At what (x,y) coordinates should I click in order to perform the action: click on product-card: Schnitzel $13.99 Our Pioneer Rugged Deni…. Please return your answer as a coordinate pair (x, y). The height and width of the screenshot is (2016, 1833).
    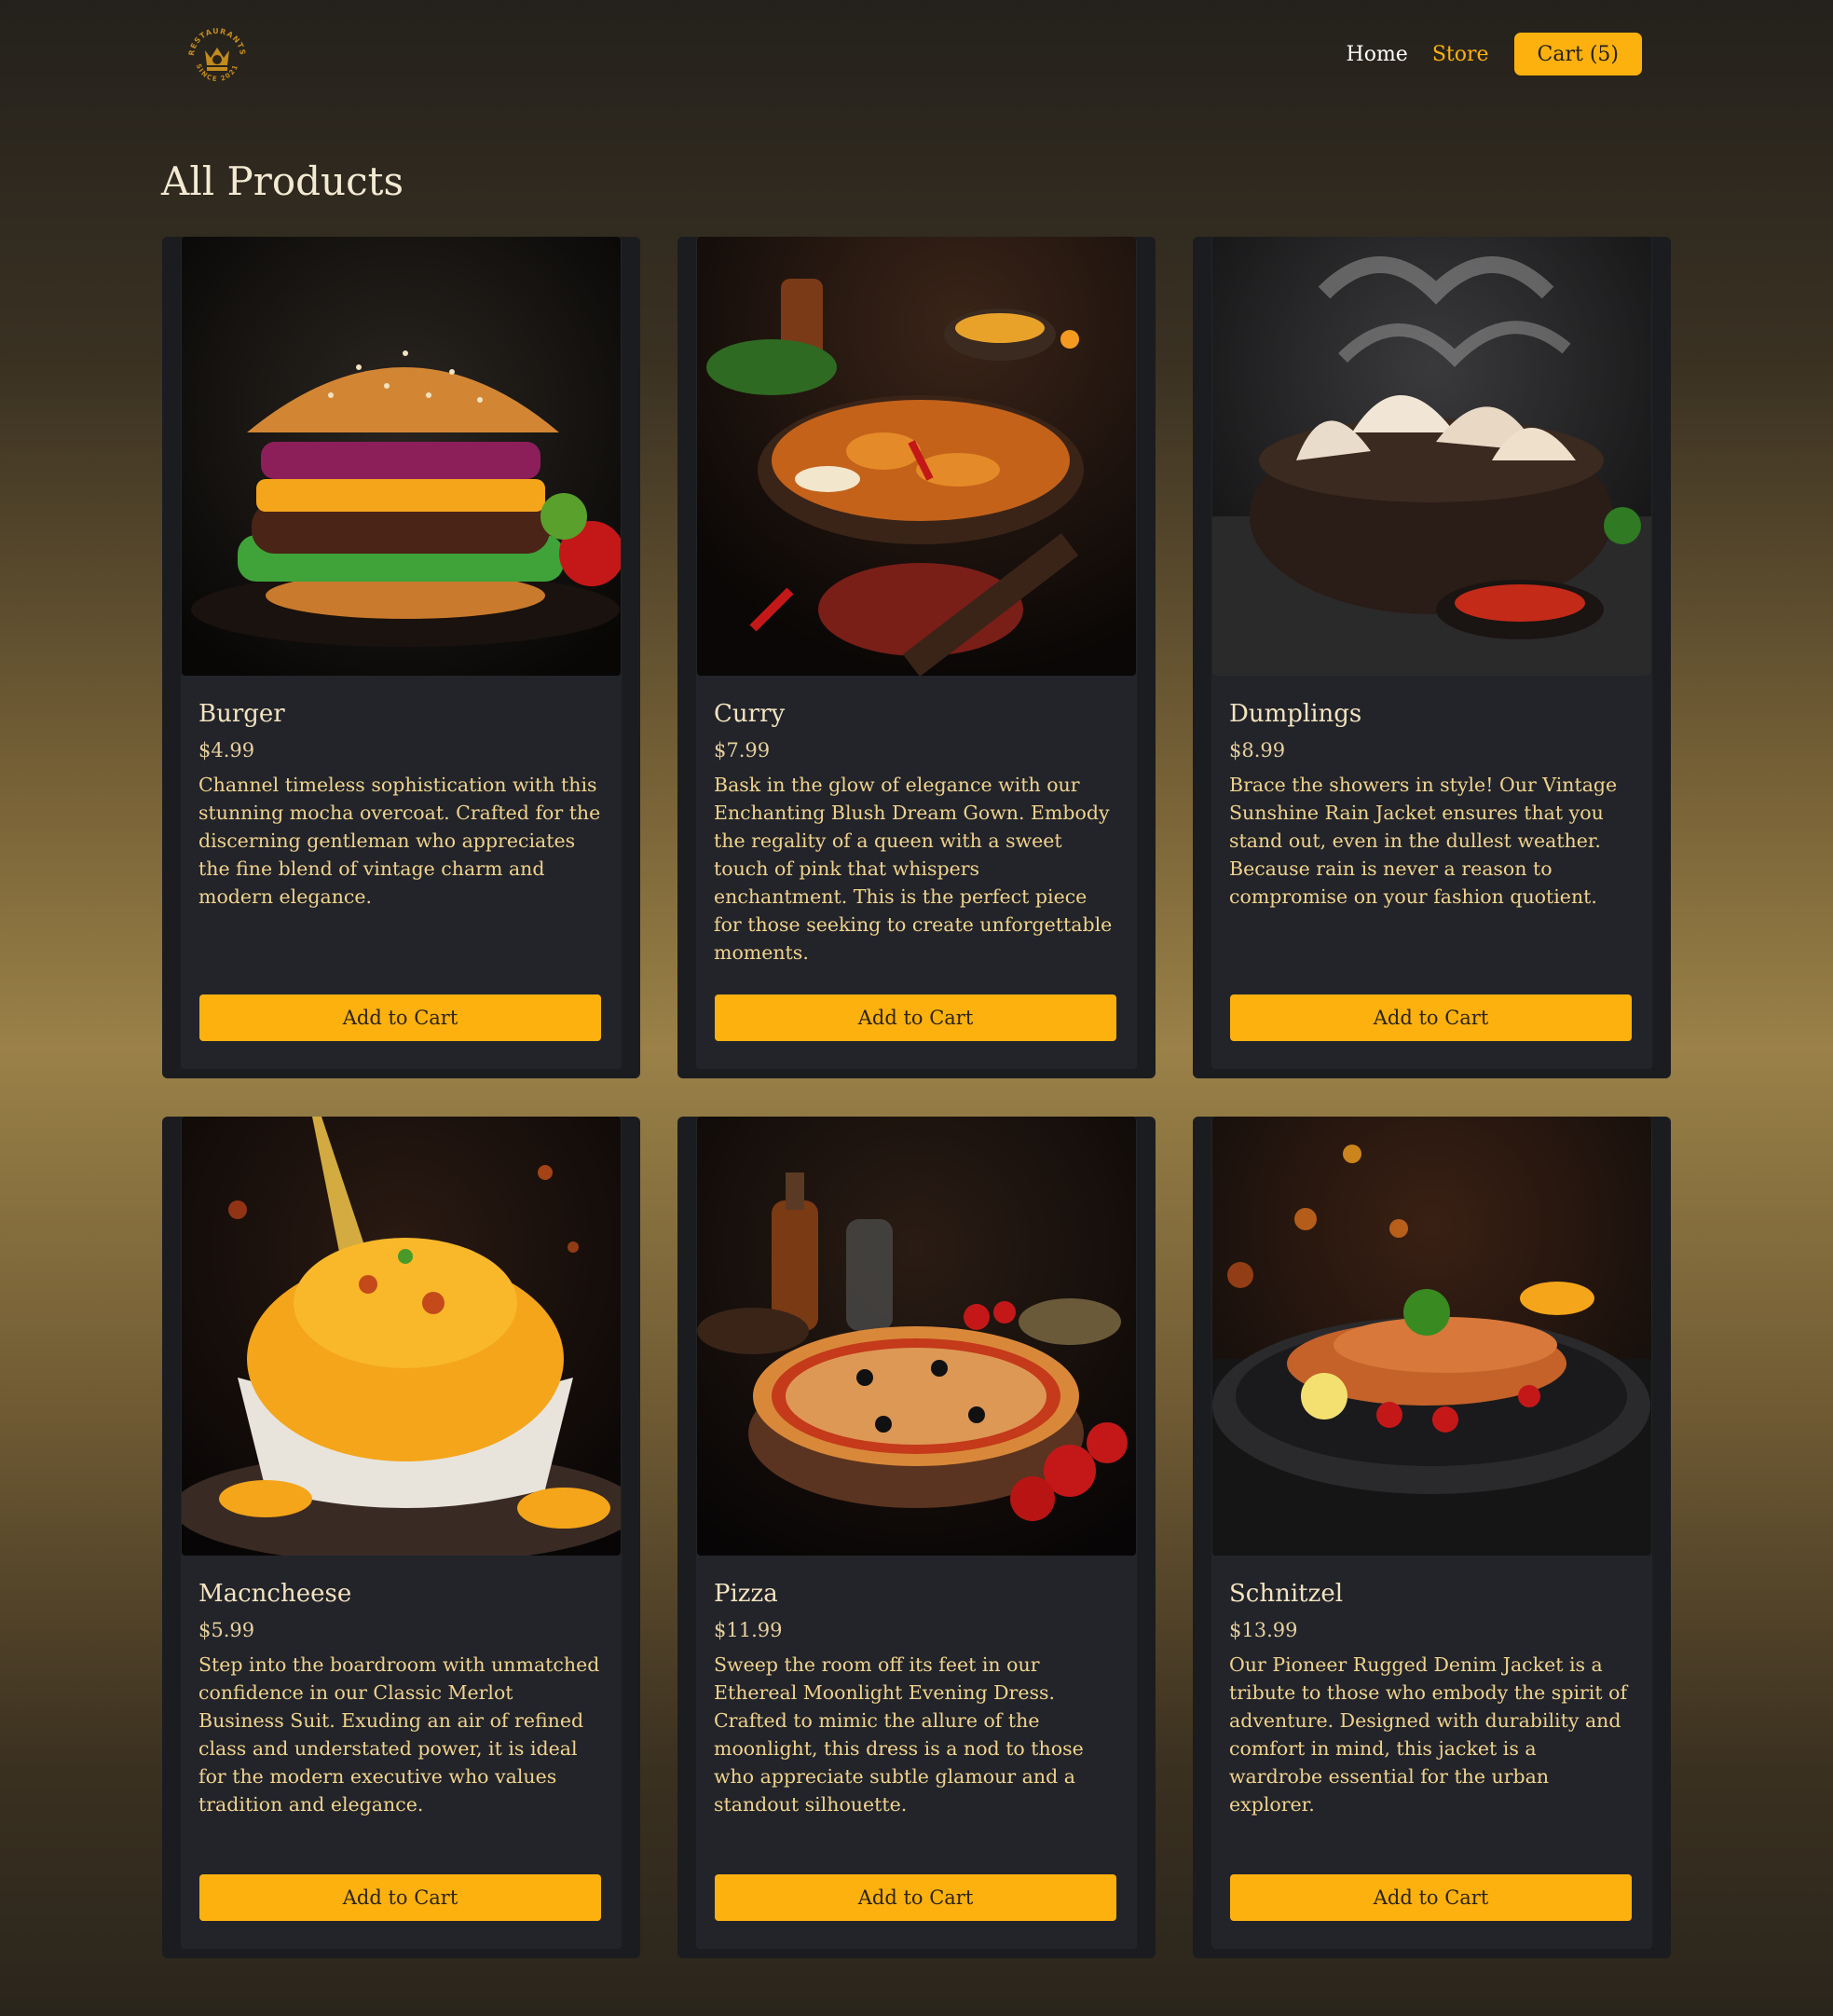
    Looking at the image, I should click on (1432, 1538).